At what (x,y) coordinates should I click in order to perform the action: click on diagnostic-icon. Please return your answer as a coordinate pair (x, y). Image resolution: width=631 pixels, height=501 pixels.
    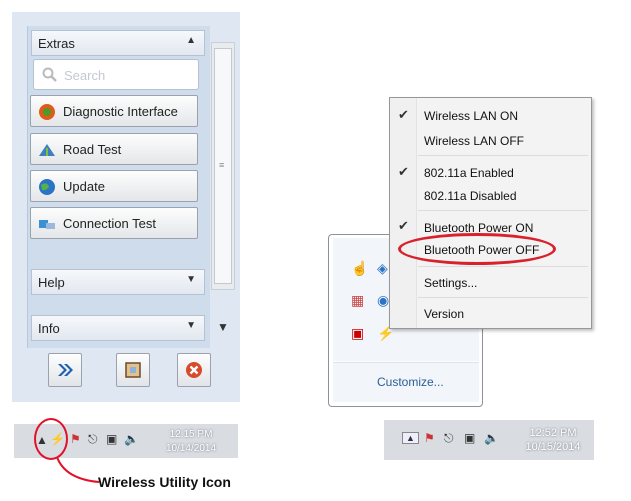
    Looking at the image, I should click on (47, 112).